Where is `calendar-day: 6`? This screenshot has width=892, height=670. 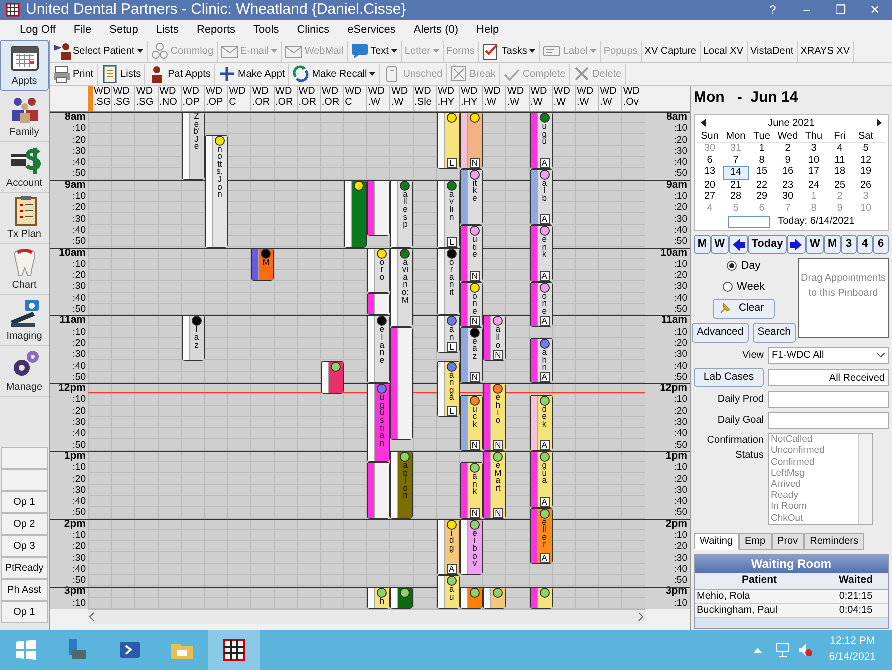
calendar-day: 6 is located at coordinates (710, 160).